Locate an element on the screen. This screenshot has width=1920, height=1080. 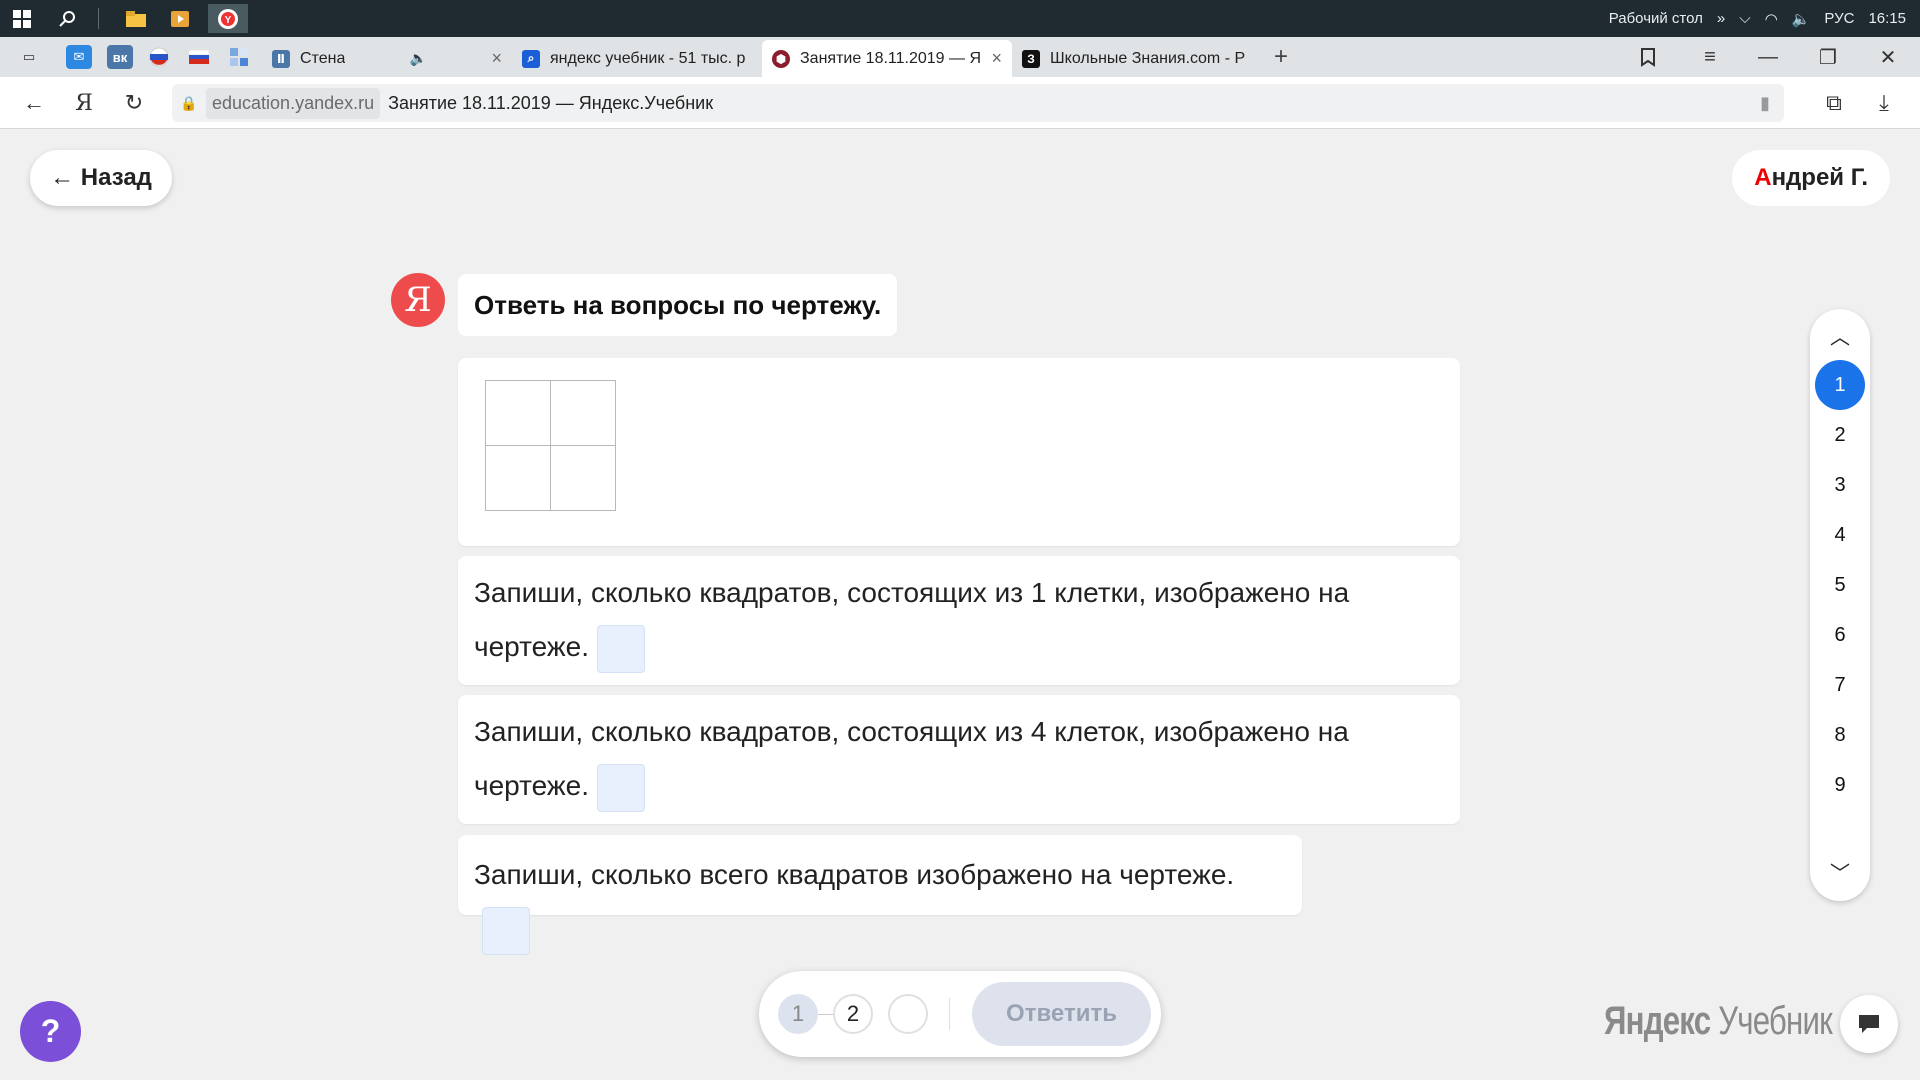
user-name: ндрей Г. is located at coordinates (1819, 177).